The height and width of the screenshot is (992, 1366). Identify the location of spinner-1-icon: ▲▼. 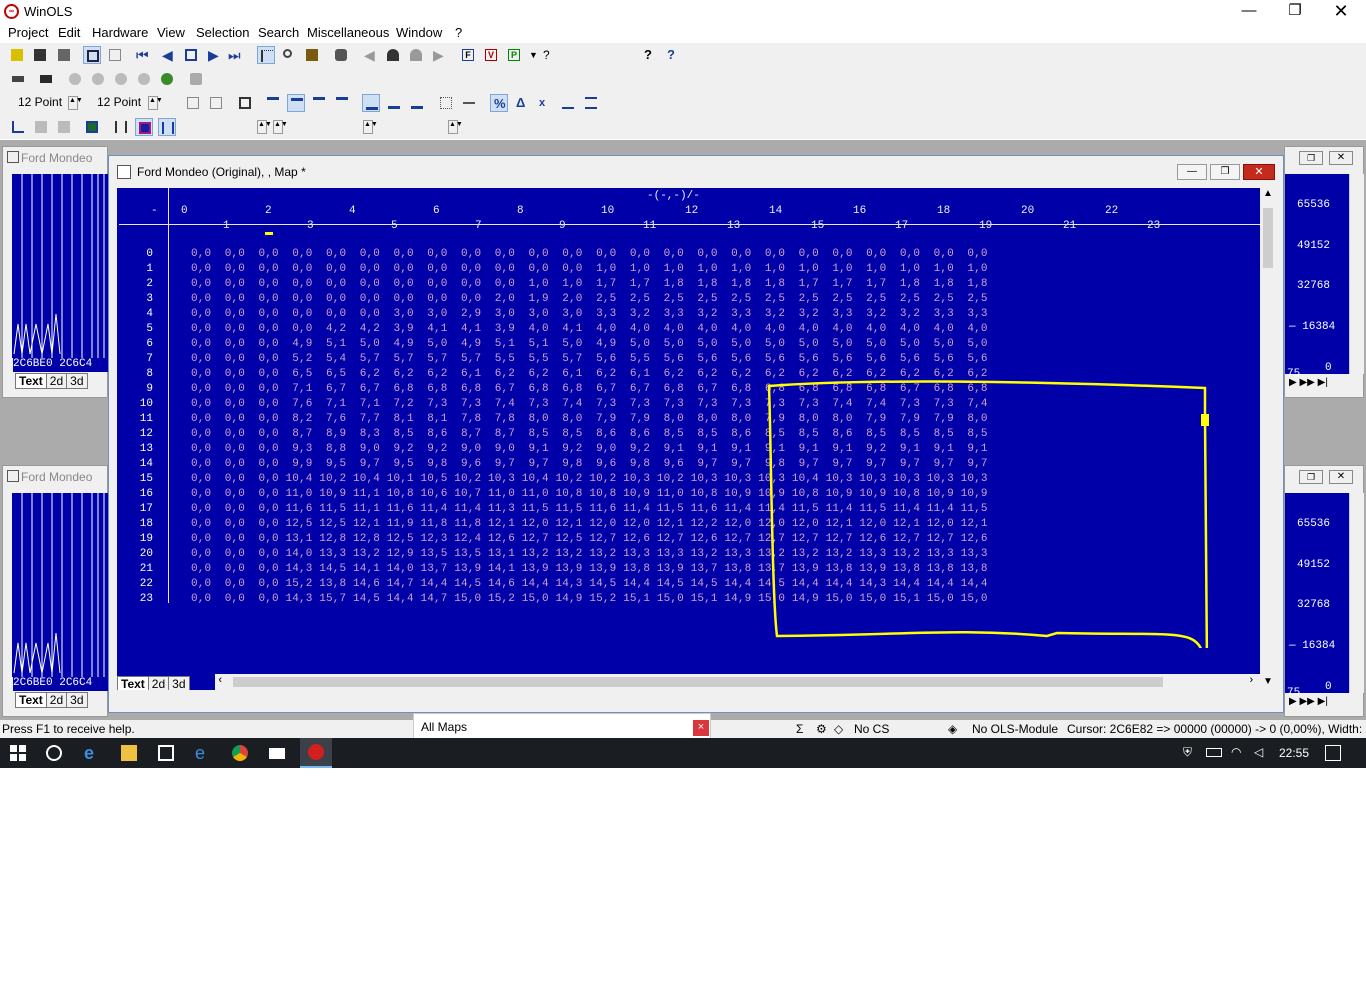
(75, 103).